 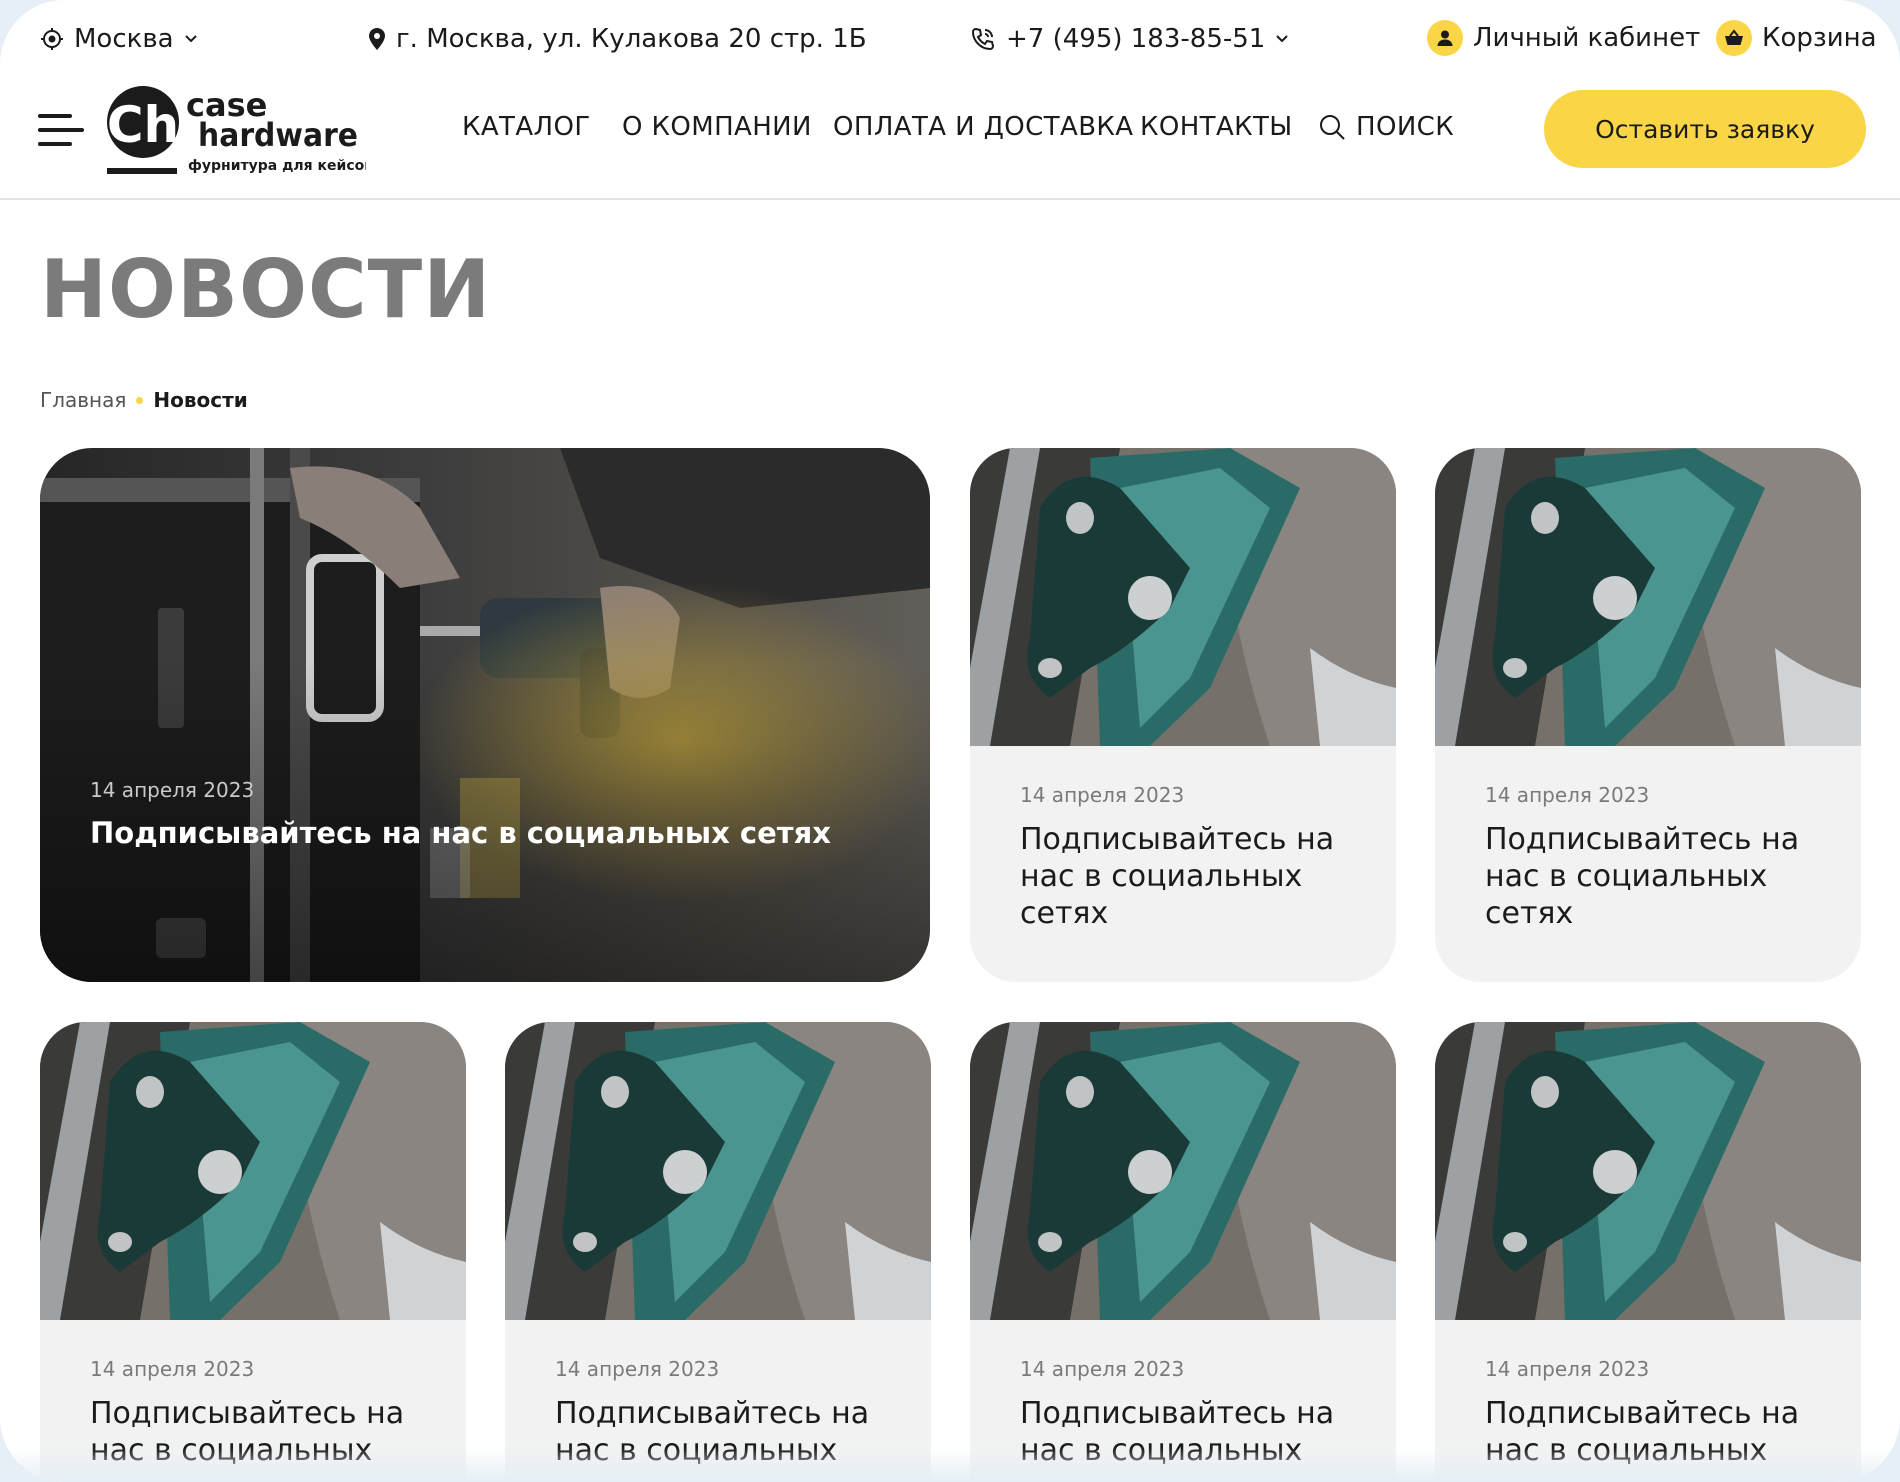 What do you see at coordinates (1445, 38) in the screenshot?
I see `user-icon` at bounding box center [1445, 38].